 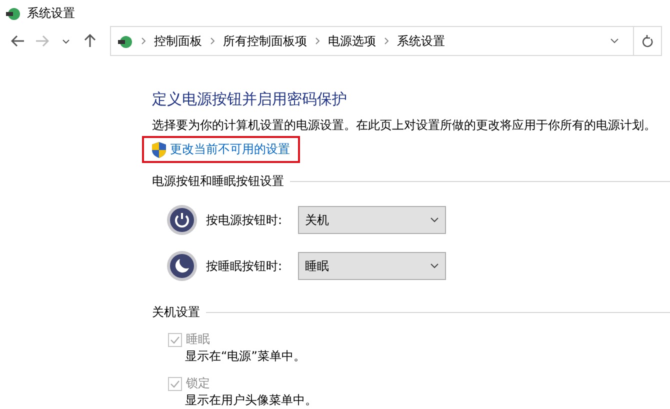 What do you see at coordinates (182, 220) in the screenshot?
I see `power-icon` at bounding box center [182, 220].